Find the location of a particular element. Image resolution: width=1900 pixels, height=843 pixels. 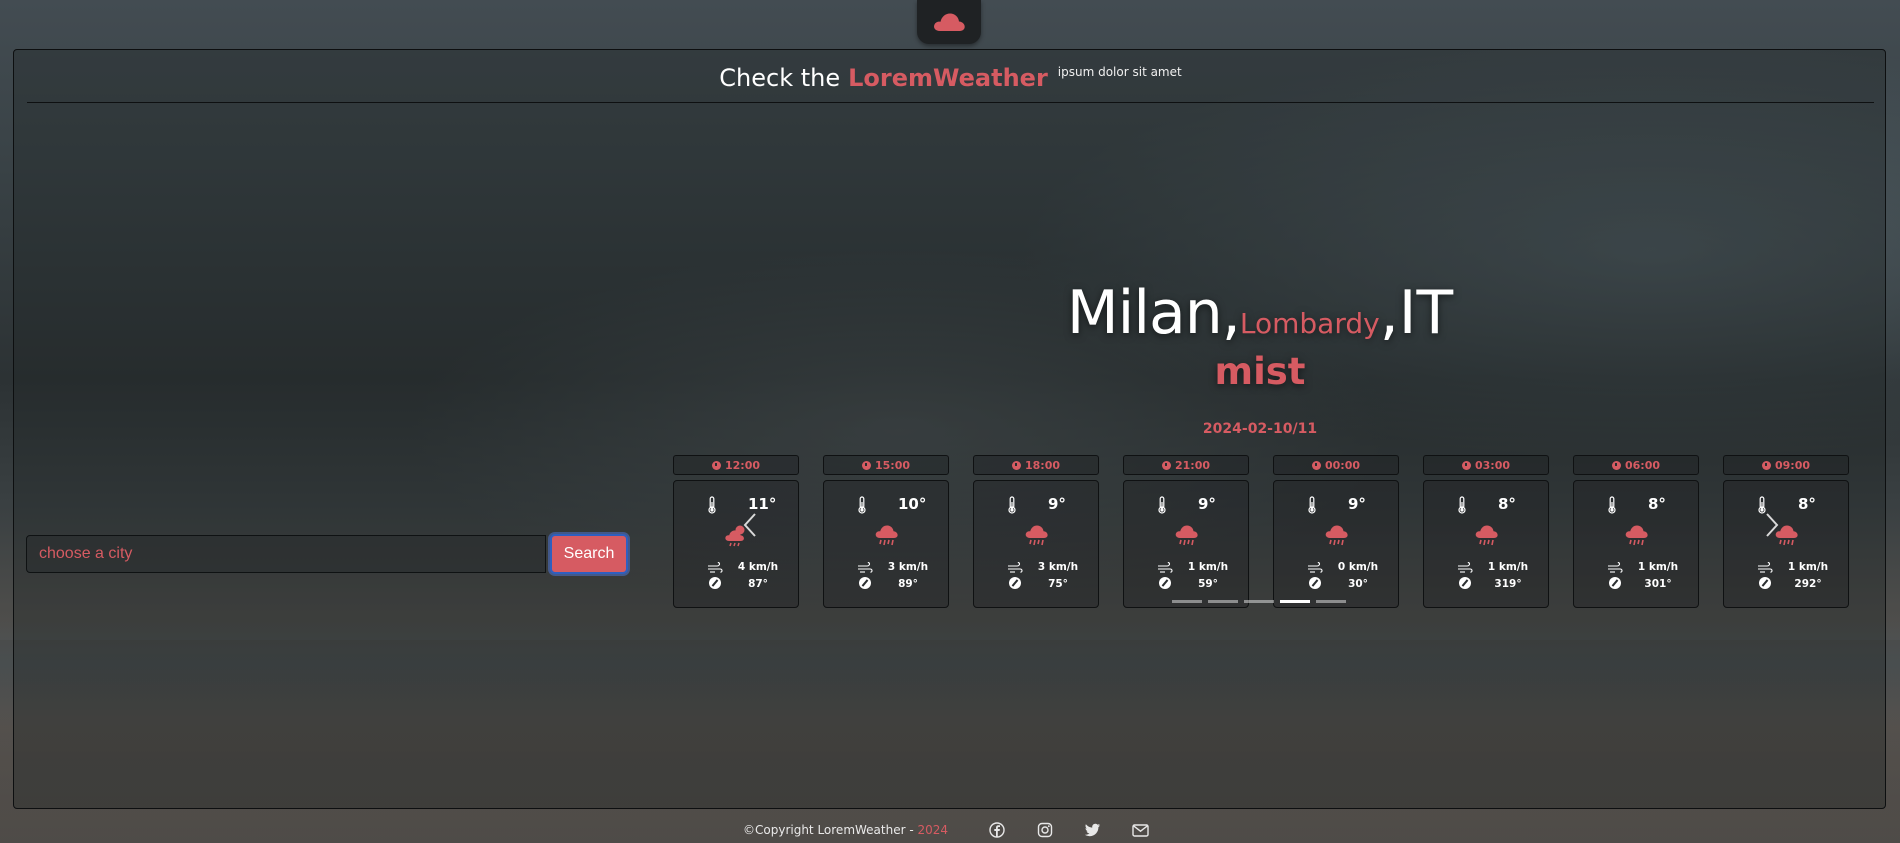

copyright-year: 2024 is located at coordinates (933, 830).